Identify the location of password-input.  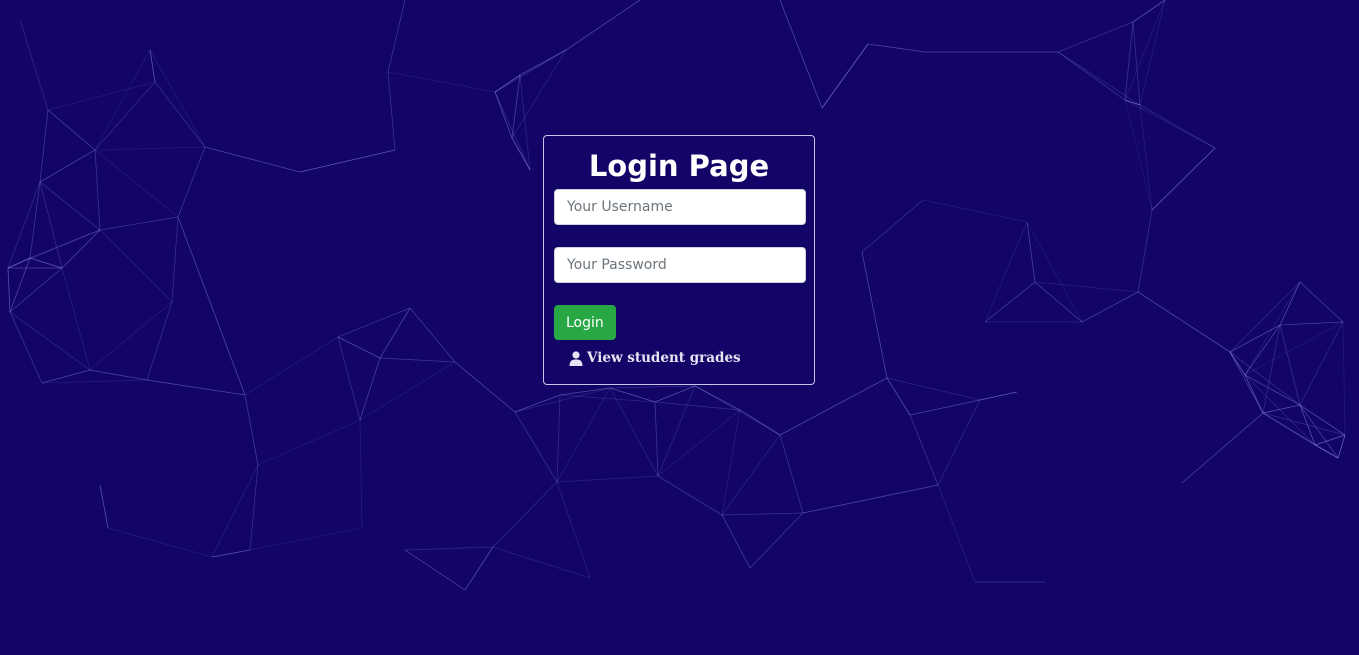
(680, 265).